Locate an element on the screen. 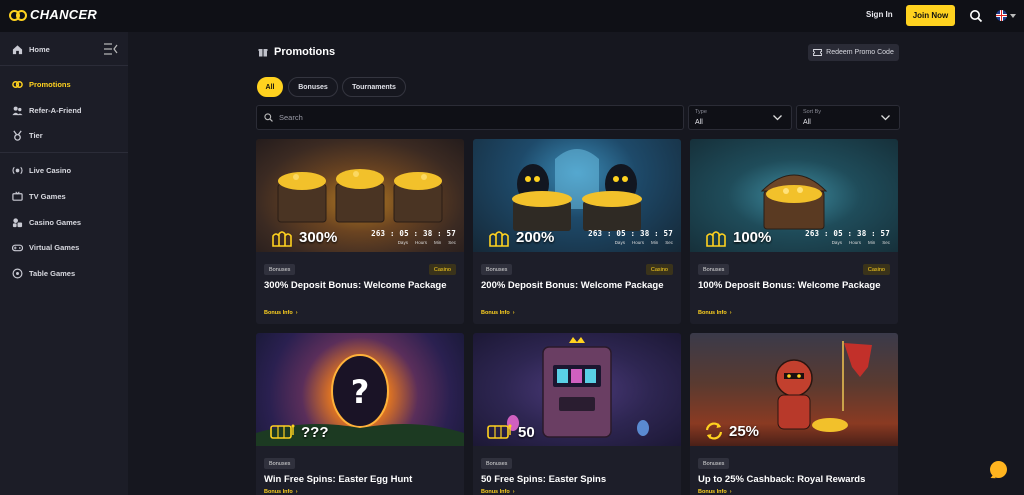 The width and height of the screenshot is (1024, 495). bonus-value-text: ??? is located at coordinates (315, 432).